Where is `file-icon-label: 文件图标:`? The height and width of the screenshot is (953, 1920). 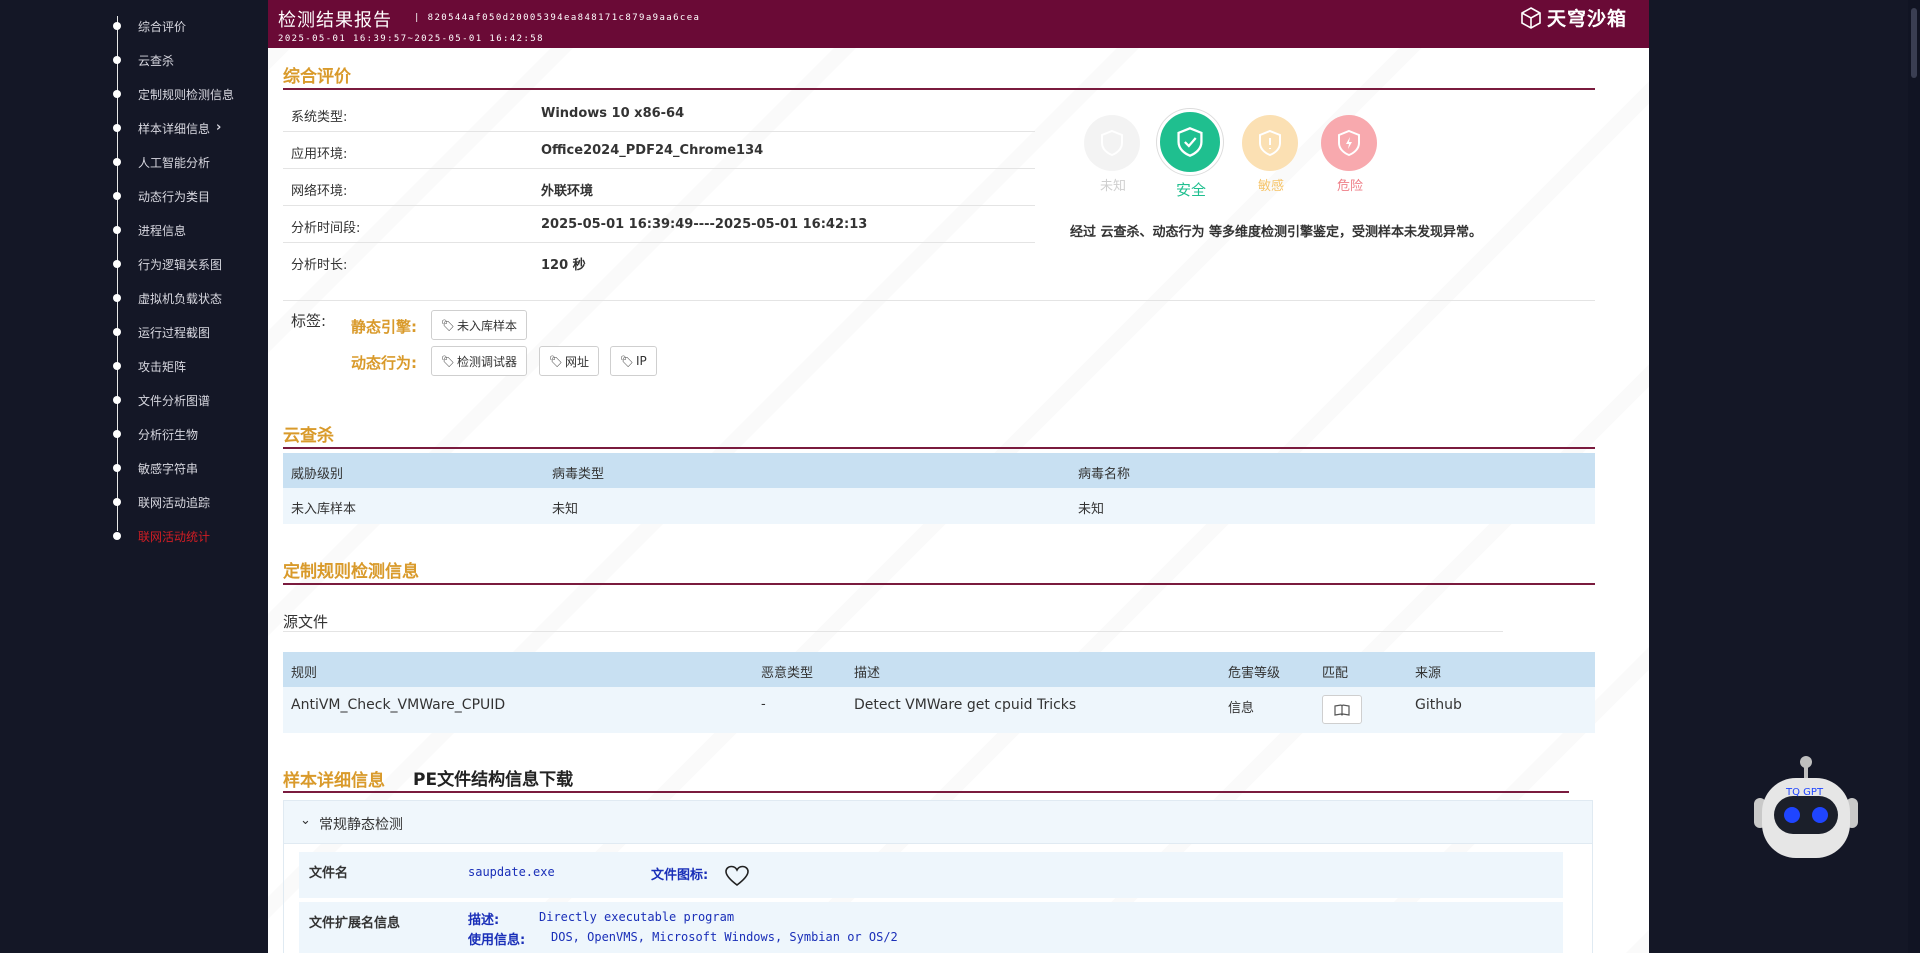 file-icon-label: 文件图标: is located at coordinates (680, 875).